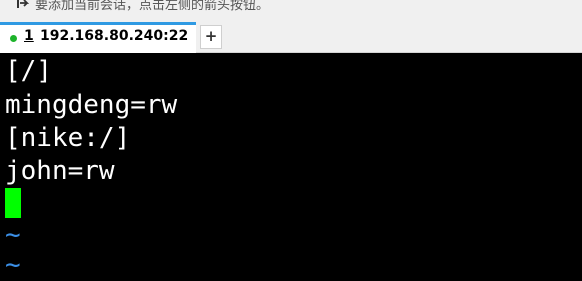  I want to click on terminal-line: [nike:/], so click(68, 138).